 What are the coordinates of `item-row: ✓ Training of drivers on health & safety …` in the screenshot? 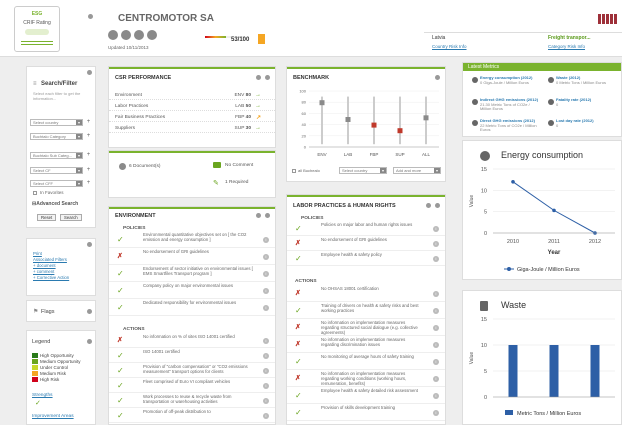 It's located at (366, 310).